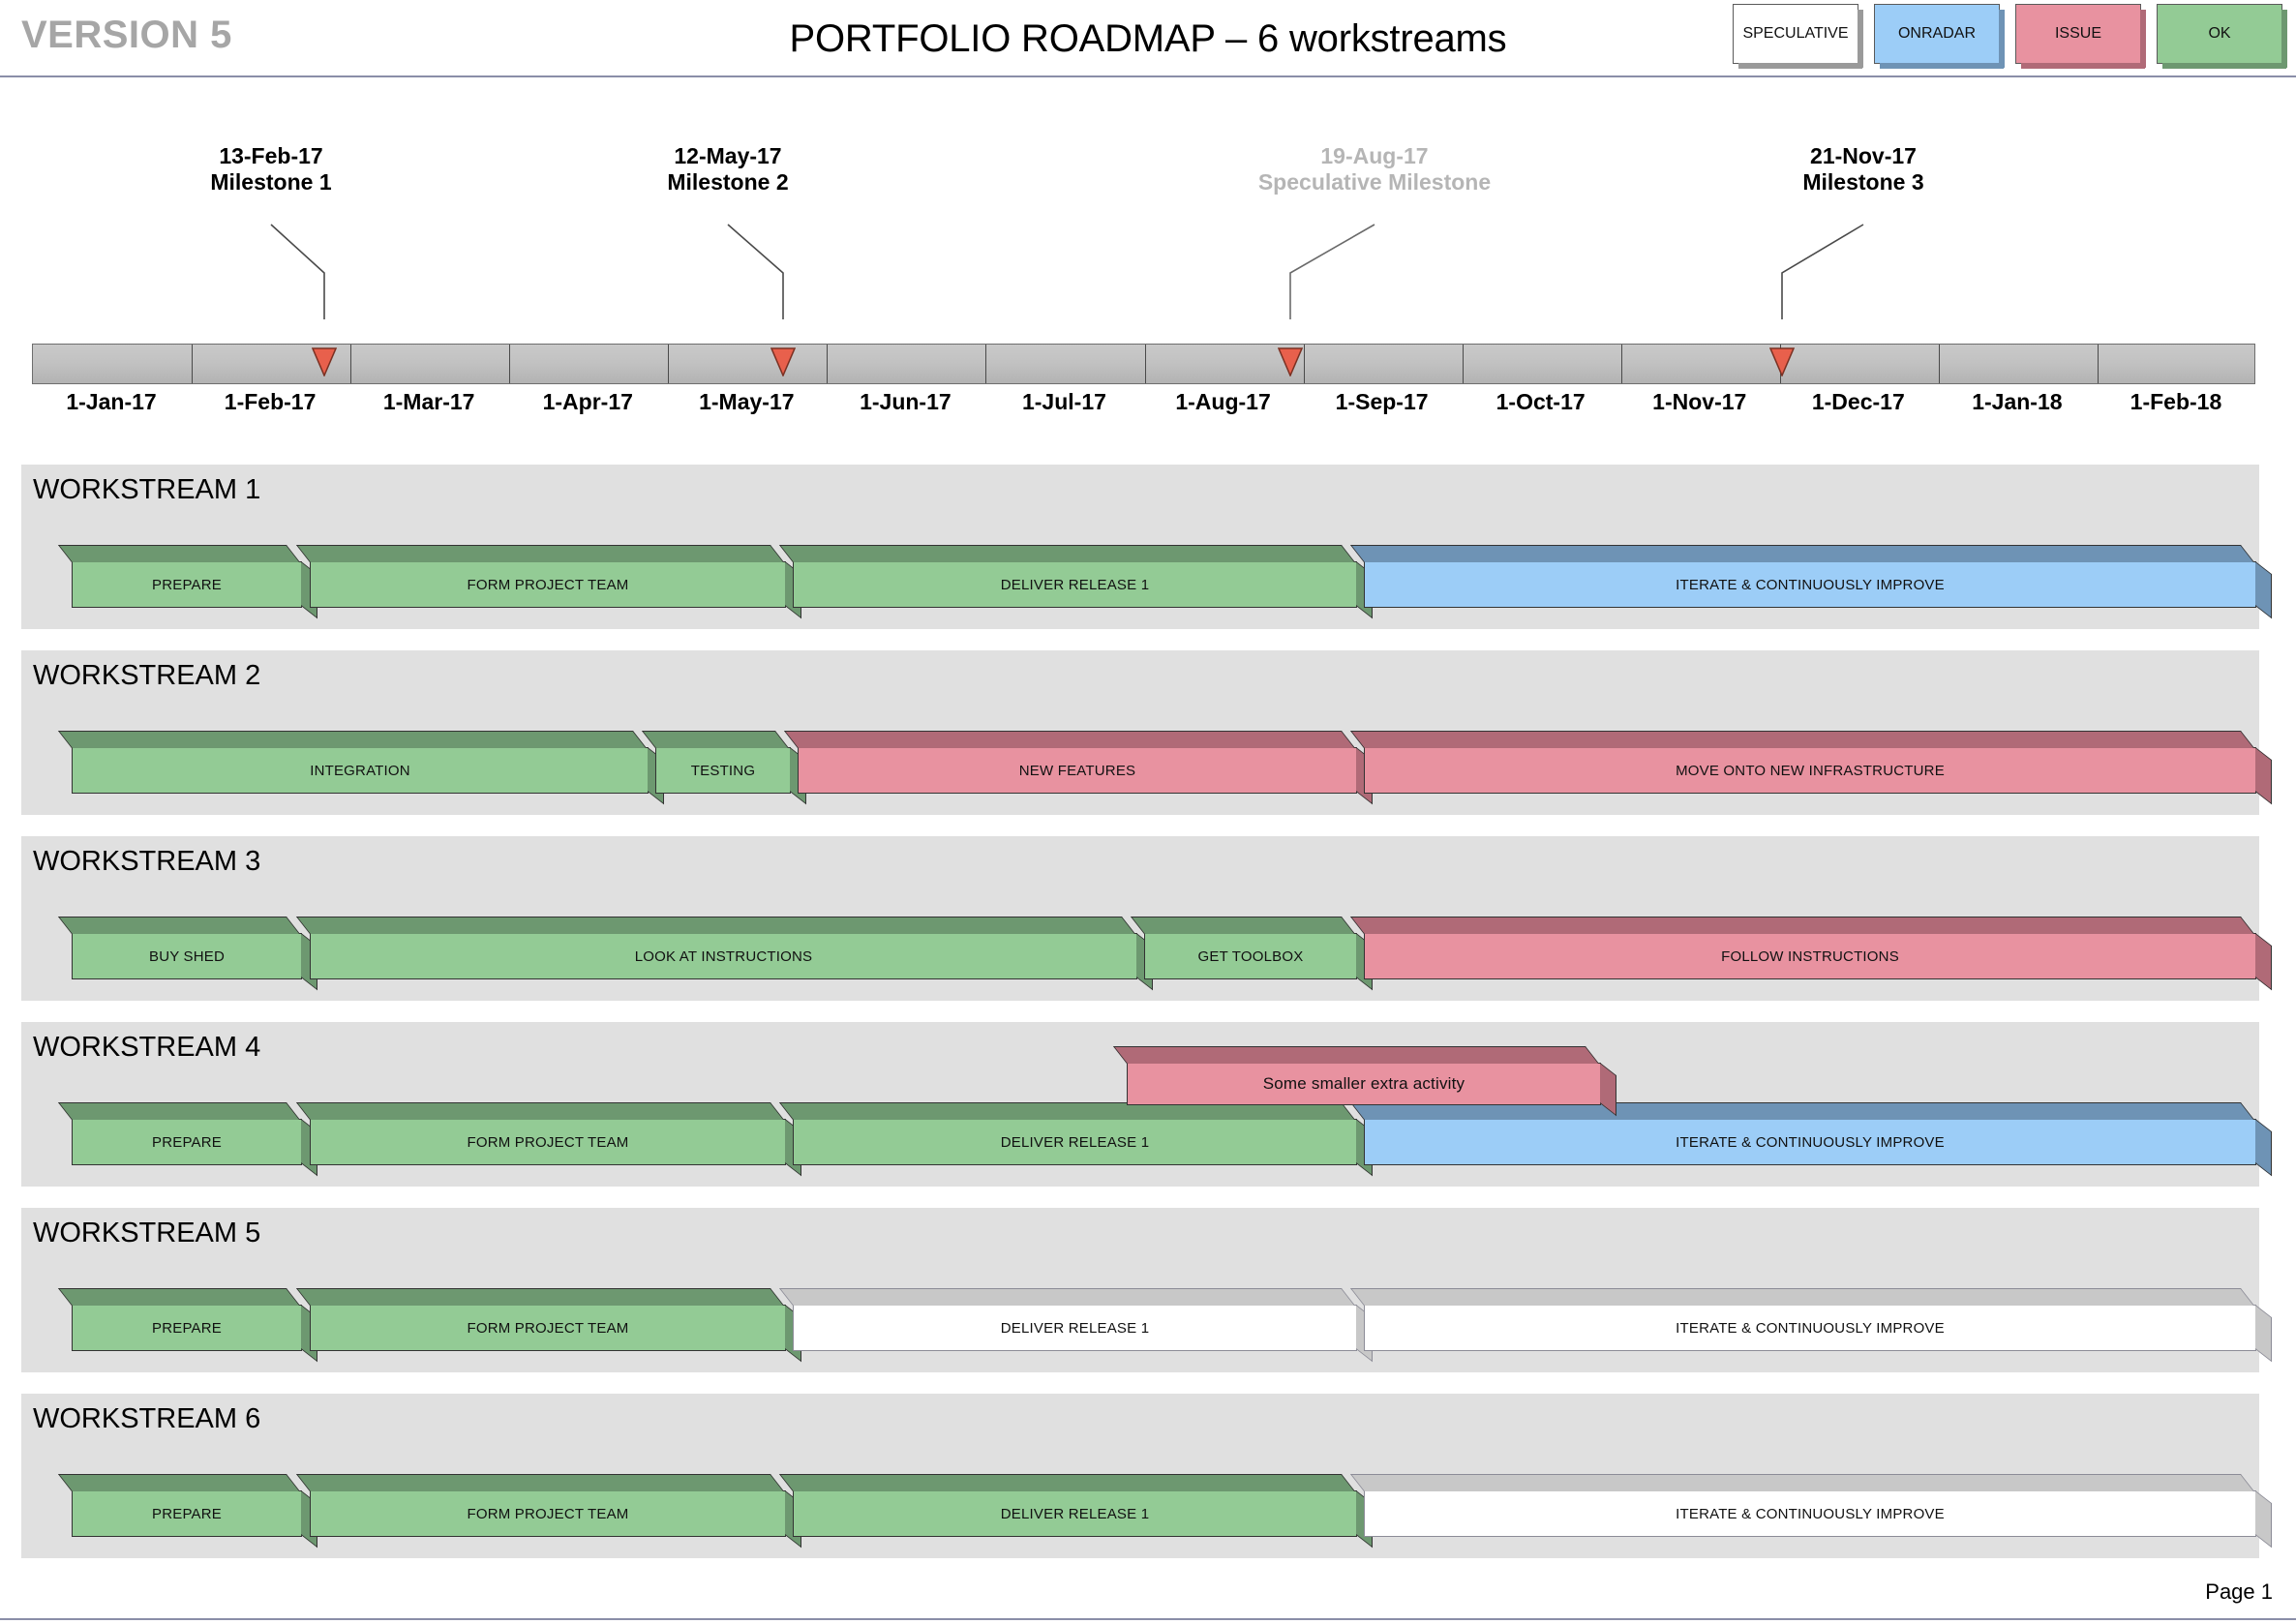 This screenshot has height=1624, width=2296. I want to click on task-bar-label: BUY SHED, so click(187, 956).